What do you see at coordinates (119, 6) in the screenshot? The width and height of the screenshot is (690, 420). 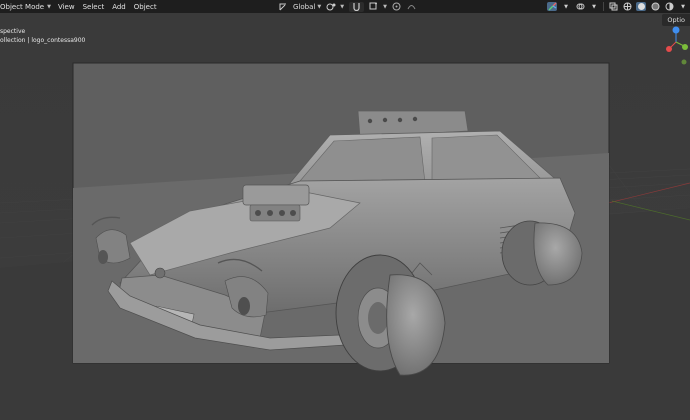 I see `menu-add: Add` at bounding box center [119, 6].